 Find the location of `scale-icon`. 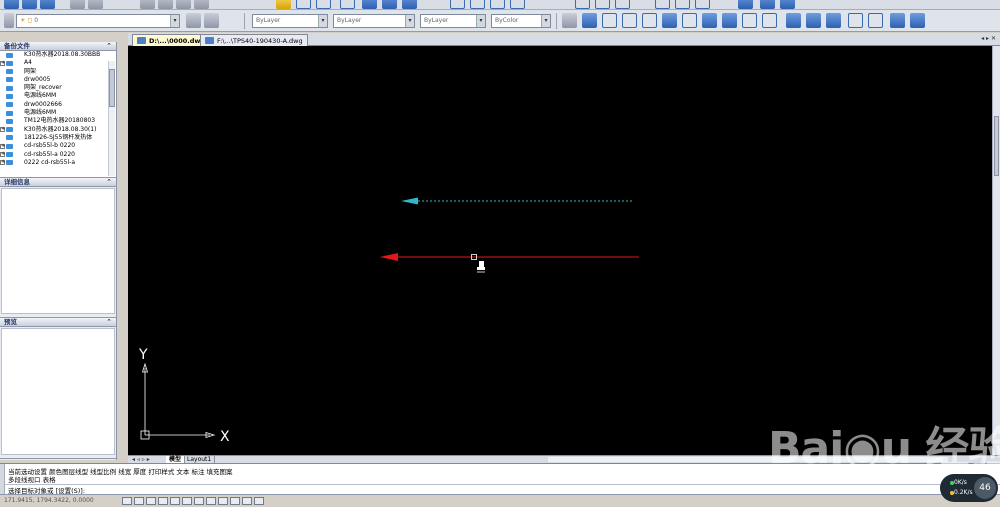

scale-icon is located at coordinates (709, 20).